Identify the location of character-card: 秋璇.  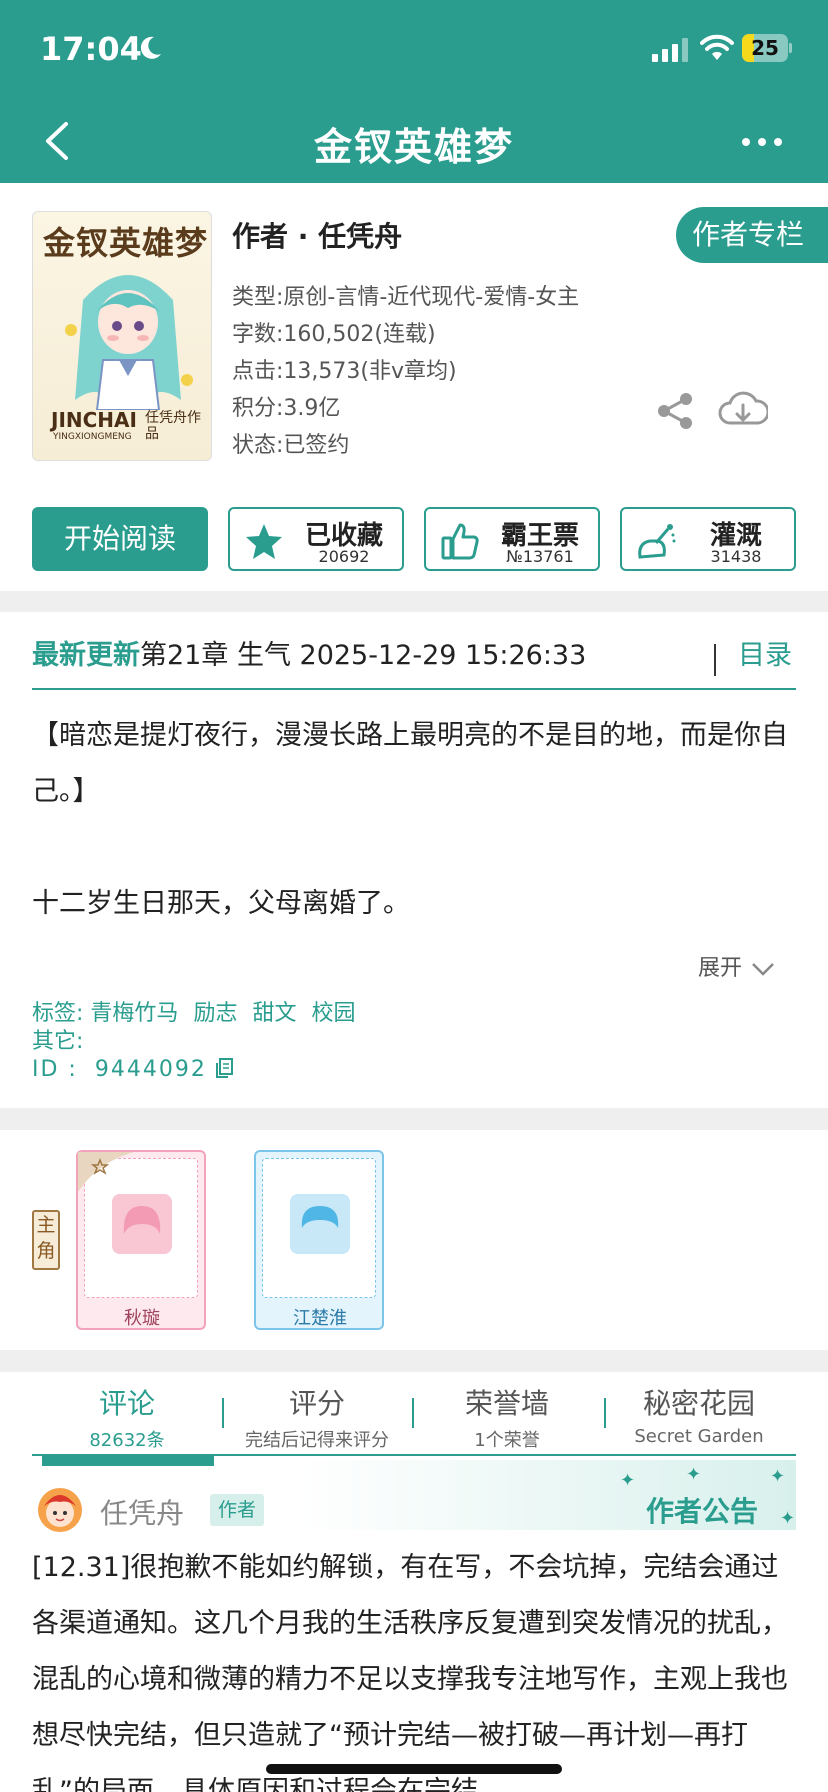
(141, 1240).